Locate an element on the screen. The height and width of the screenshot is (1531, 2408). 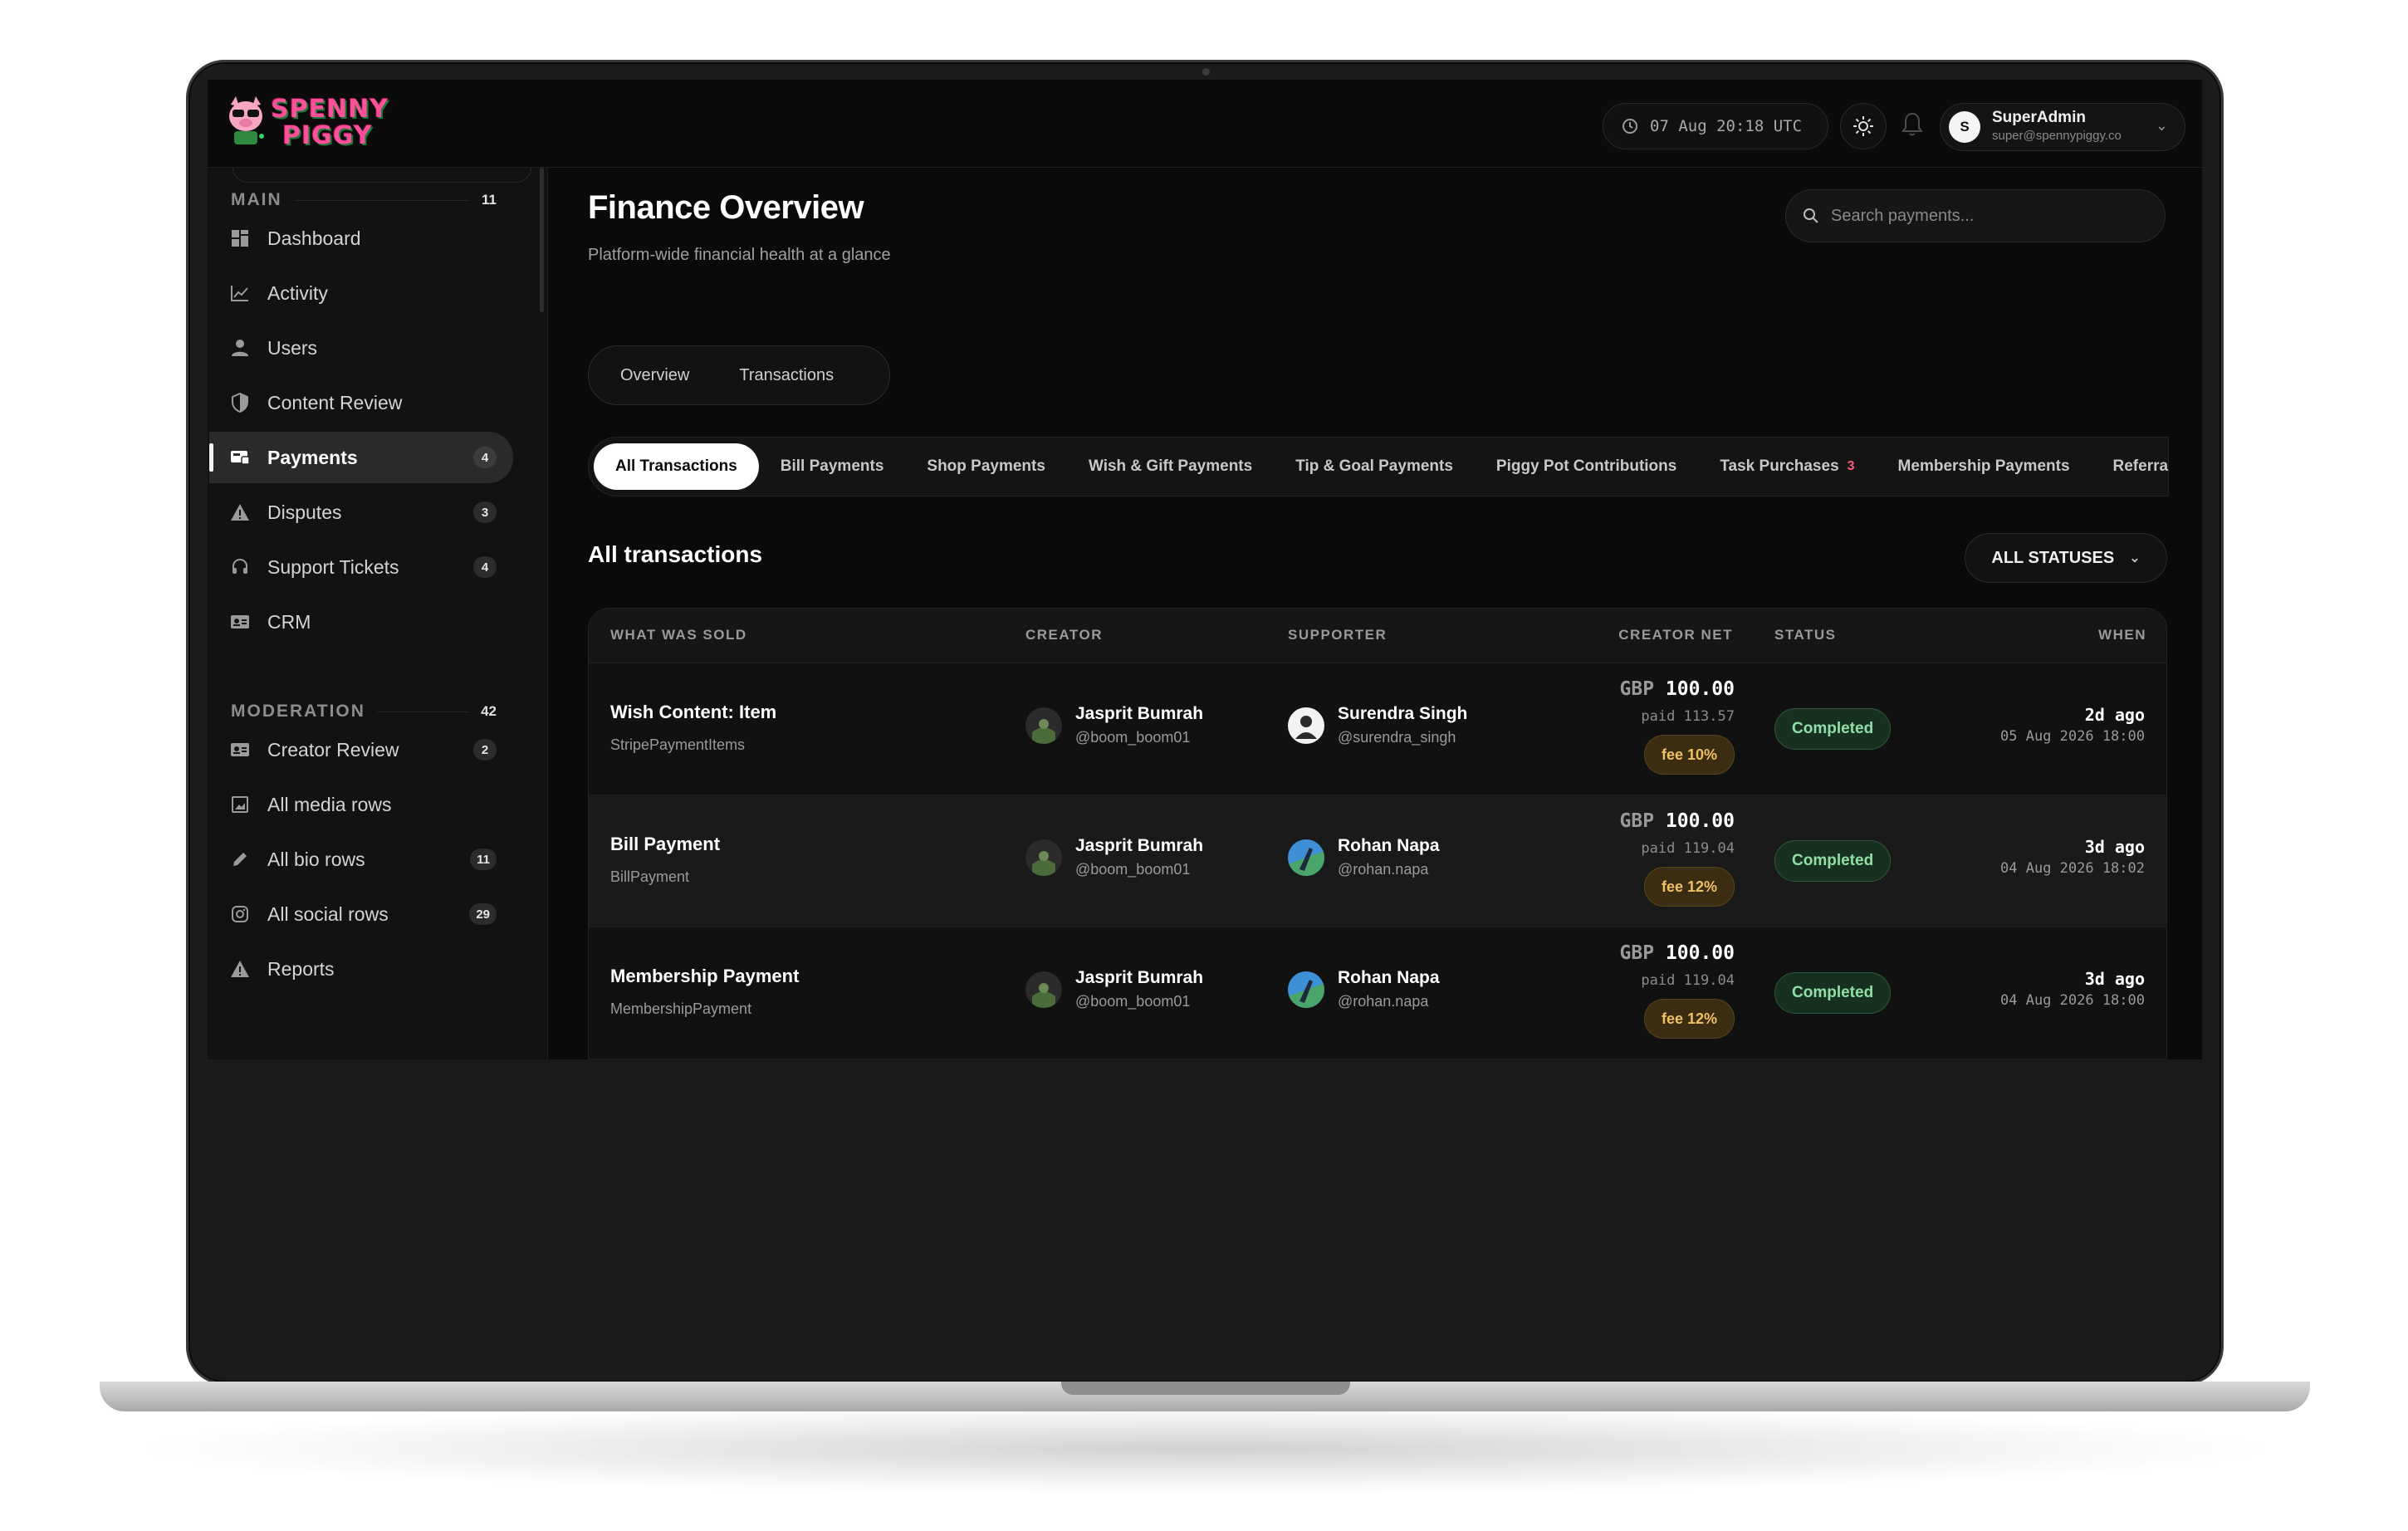
sidebar-item-dashboard: Dashboard is located at coordinates (361, 238).